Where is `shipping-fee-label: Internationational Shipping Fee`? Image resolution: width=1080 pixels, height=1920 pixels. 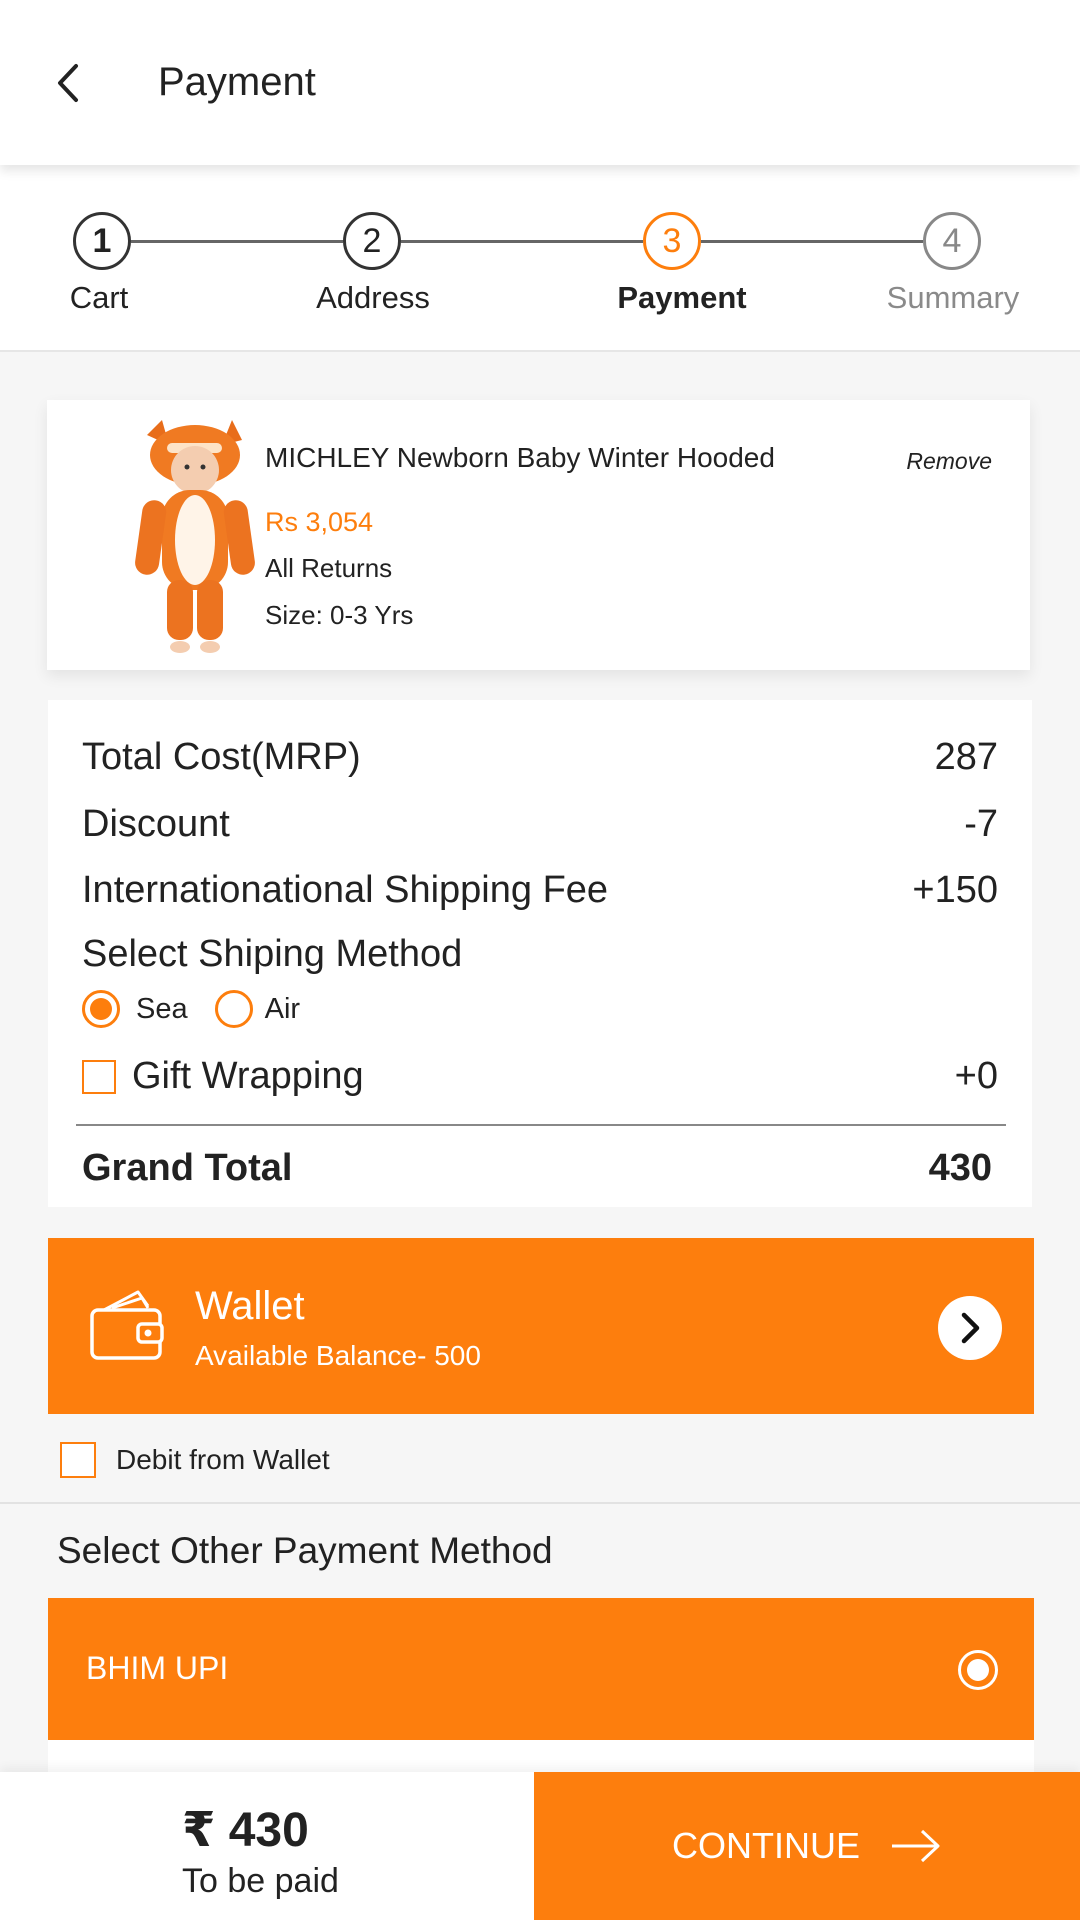 shipping-fee-label: Internationational Shipping Fee is located at coordinates (345, 890).